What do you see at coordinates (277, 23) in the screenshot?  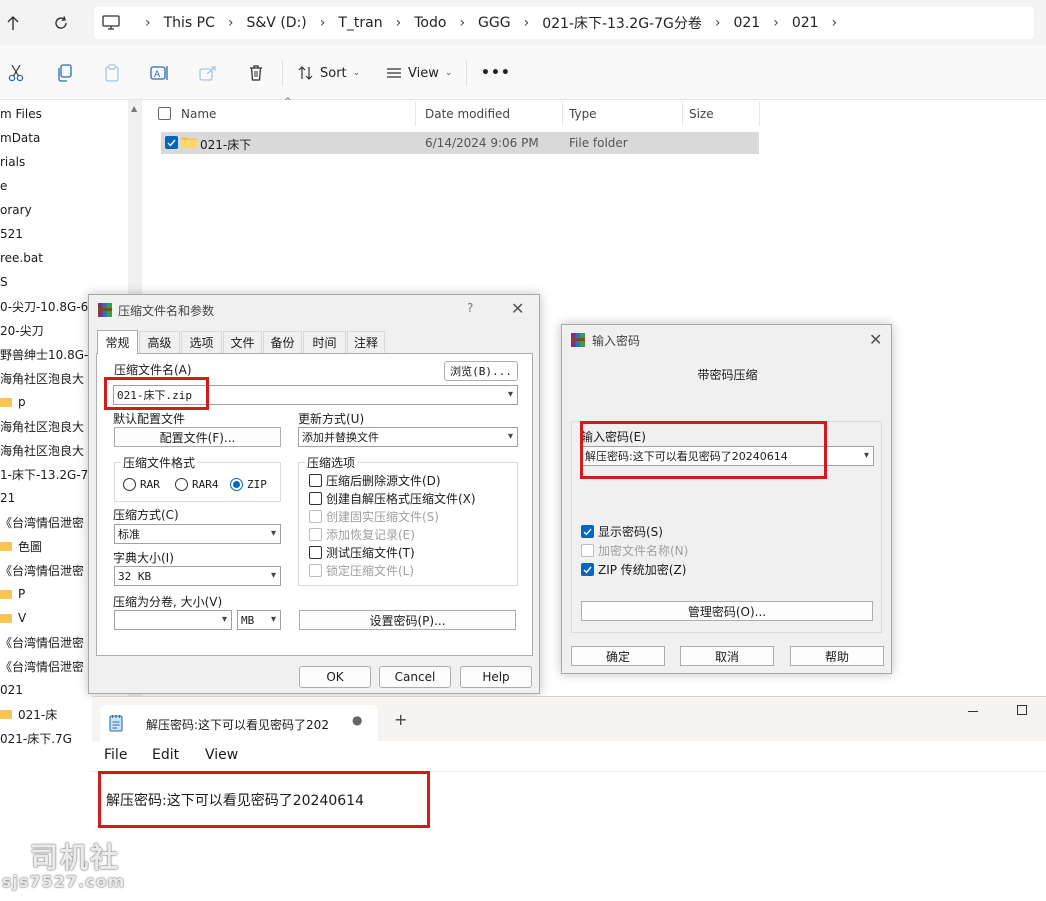 I see `breadcrumb-item: S&V (D:)` at bounding box center [277, 23].